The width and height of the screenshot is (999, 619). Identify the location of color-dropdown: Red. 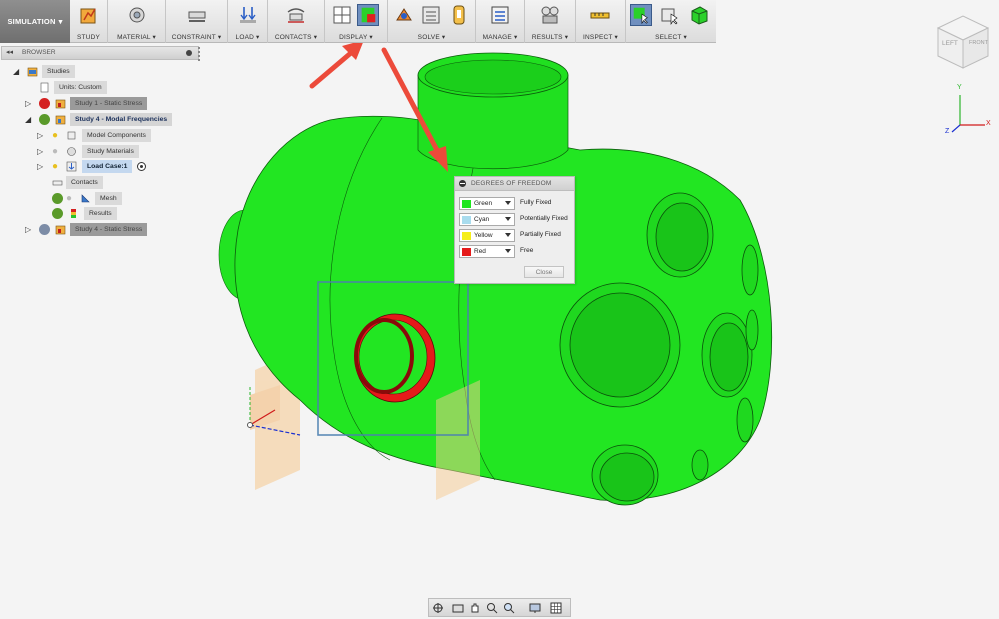
(487, 251).